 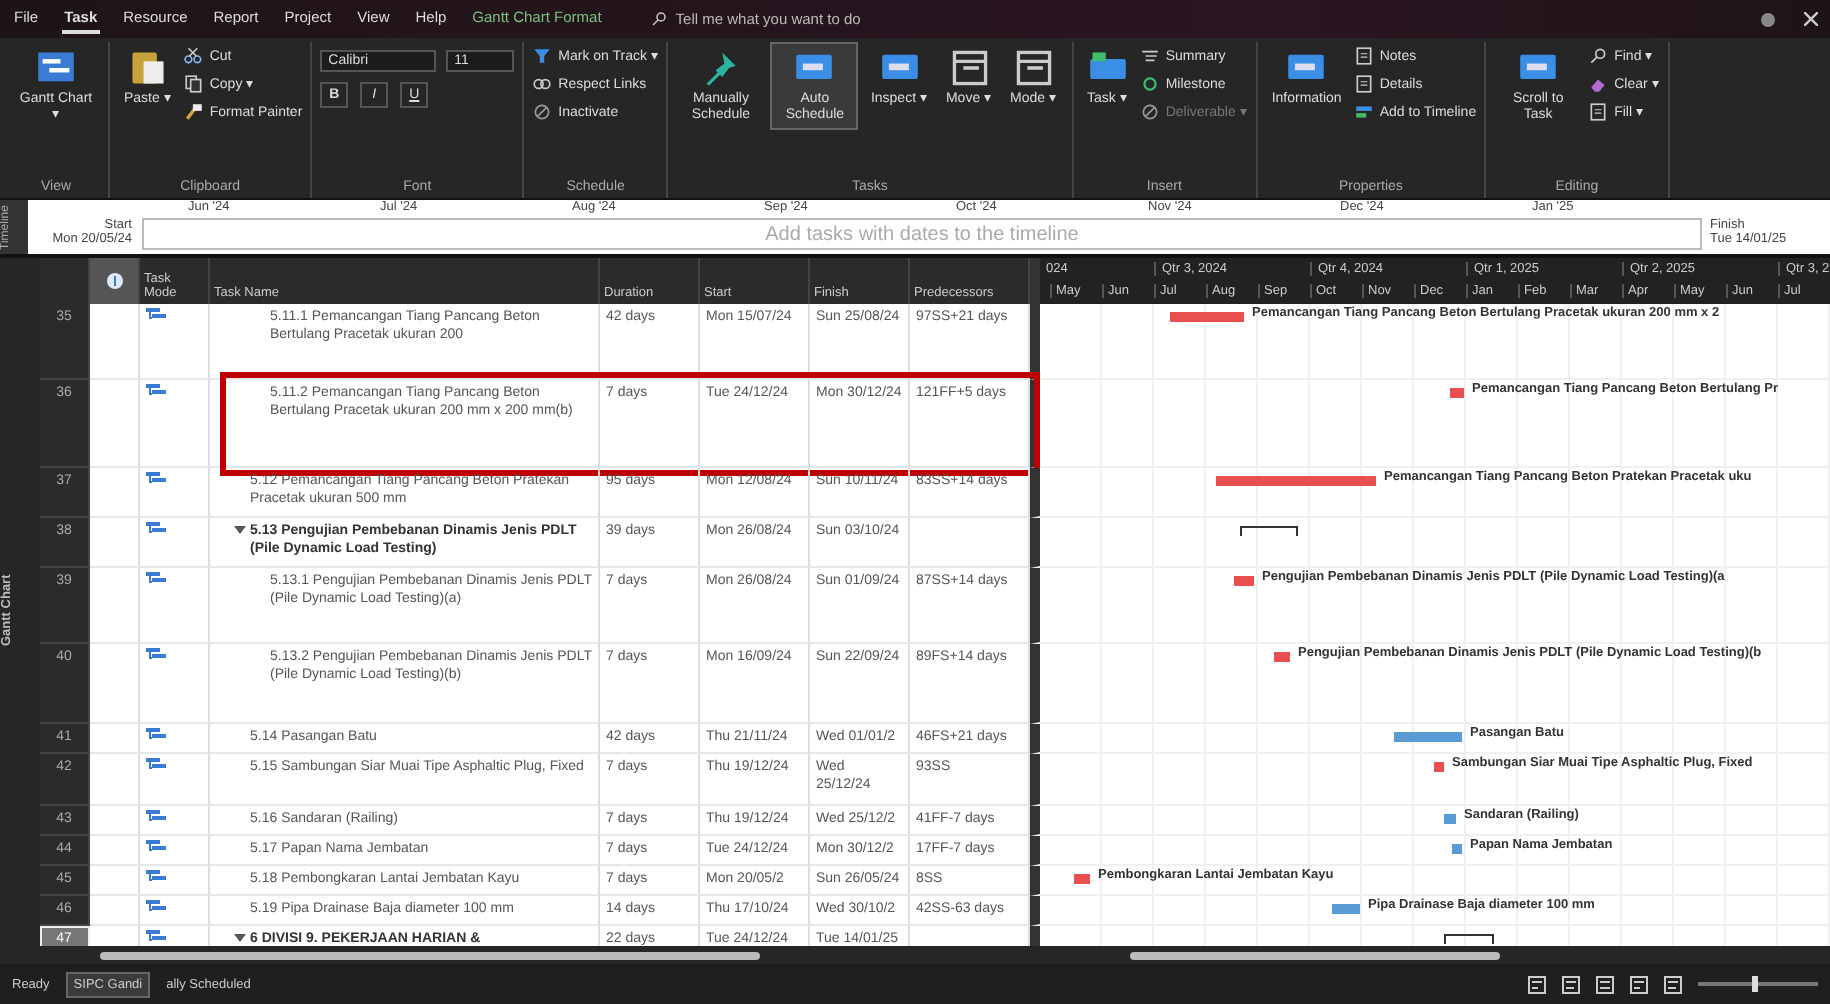 What do you see at coordinates (1149, 56) in the screenshot?
I see `summary-icon` at bounding box center [1149, 56].